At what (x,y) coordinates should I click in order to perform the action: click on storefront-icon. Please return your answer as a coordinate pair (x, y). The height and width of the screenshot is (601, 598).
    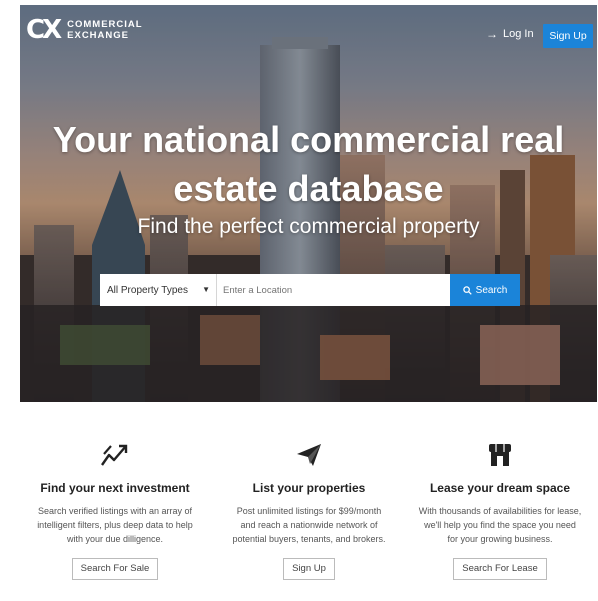
    Looking at the image, I should click on (500, 455).